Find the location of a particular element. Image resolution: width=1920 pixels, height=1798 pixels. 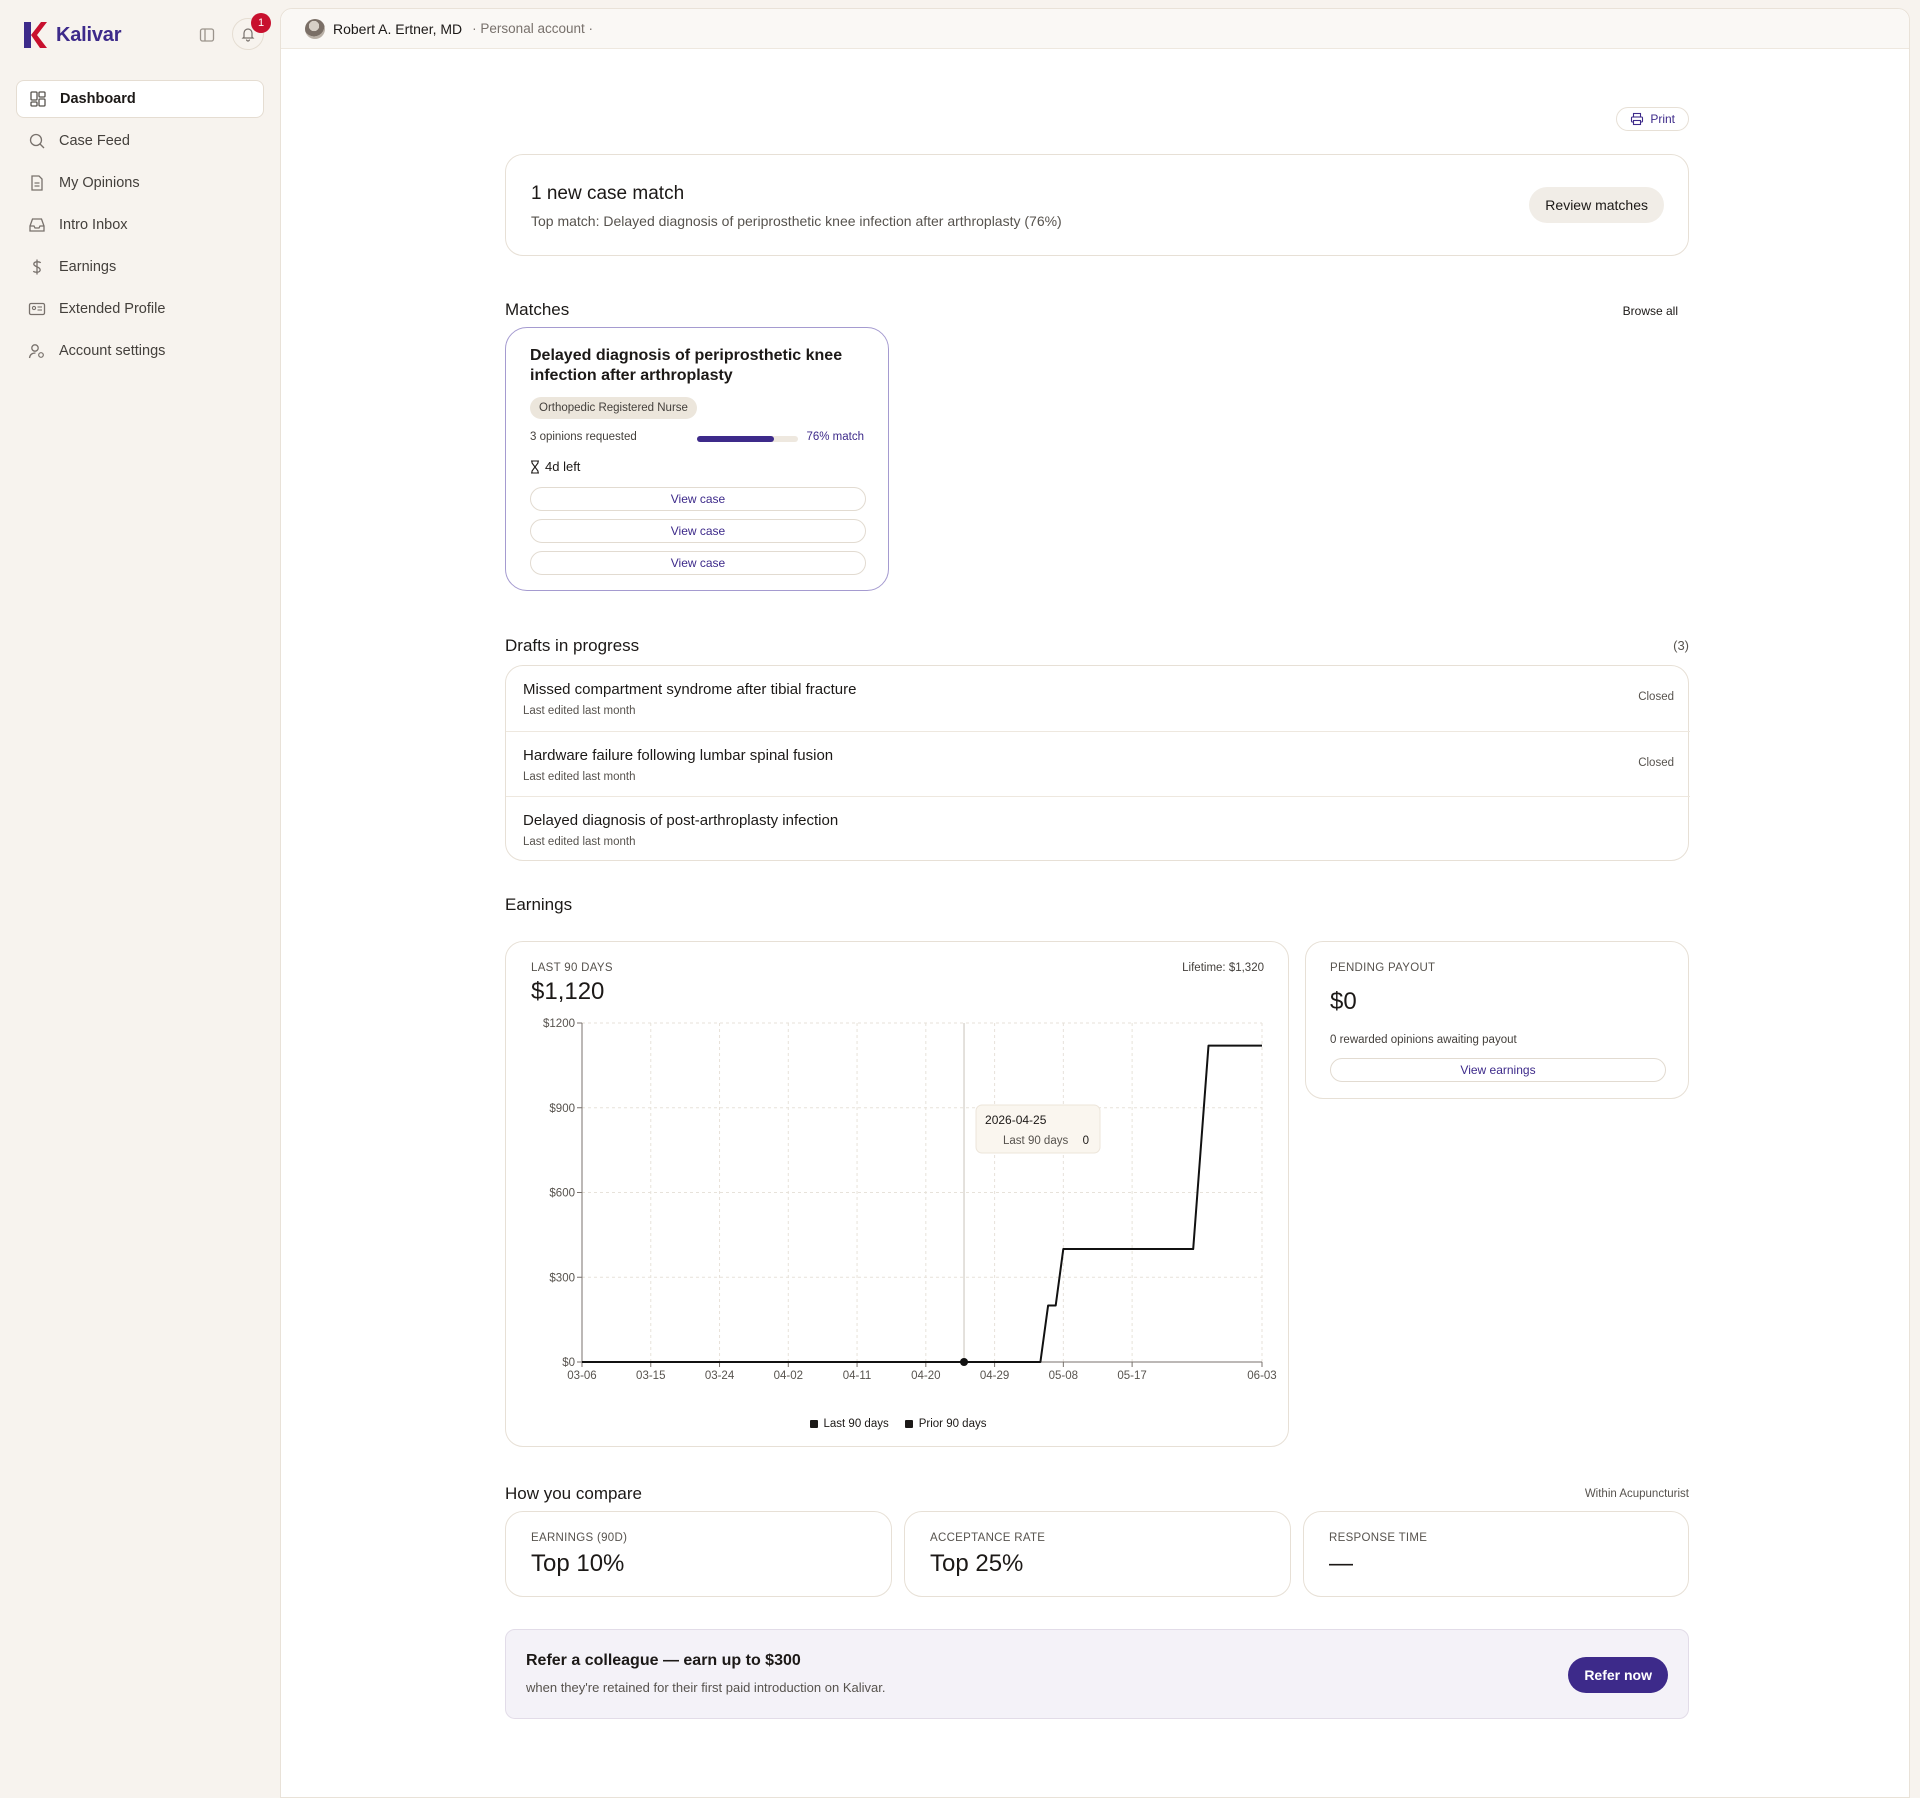

sidebar-item-earnings: Earnings is located at coordinates (140, 267).